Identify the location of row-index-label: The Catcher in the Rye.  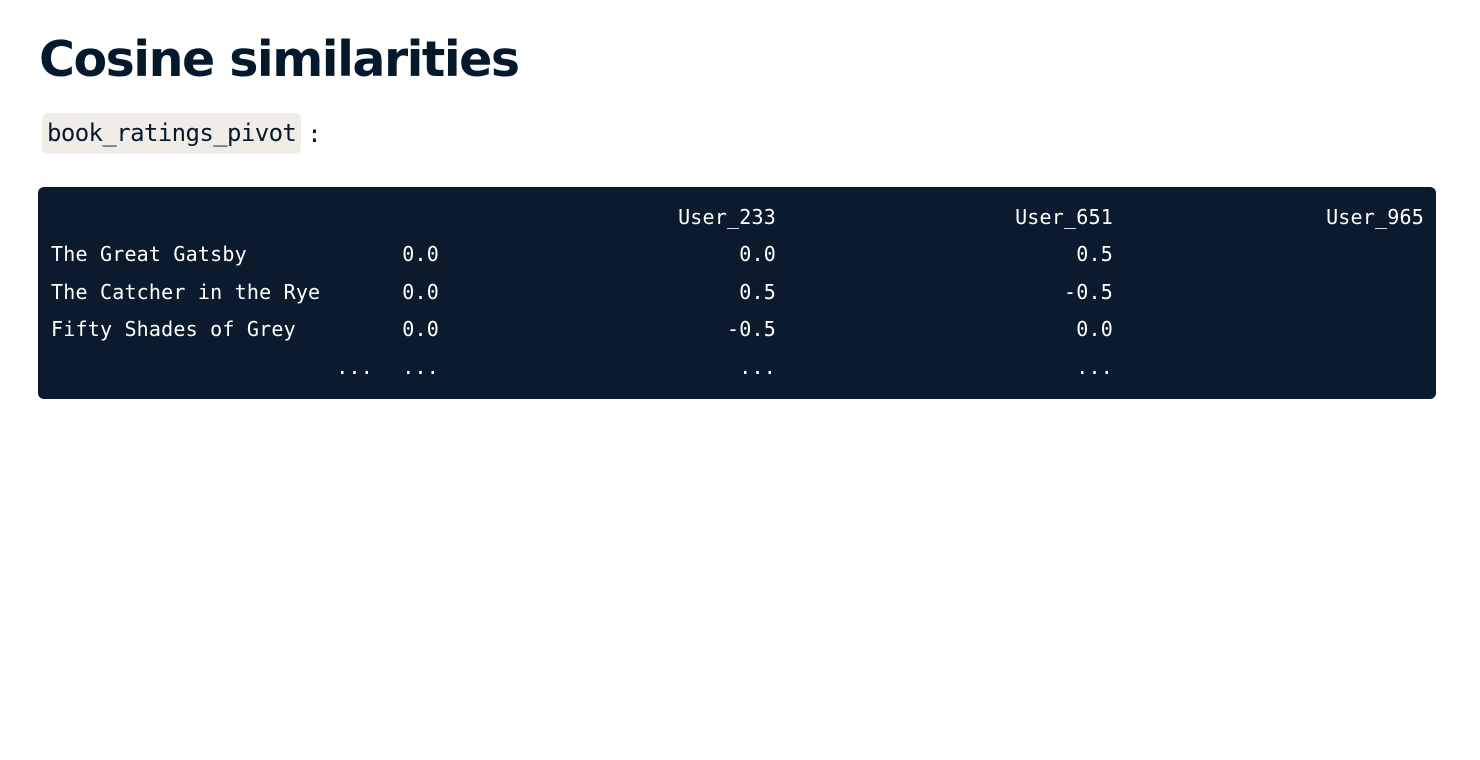
(186, 291).